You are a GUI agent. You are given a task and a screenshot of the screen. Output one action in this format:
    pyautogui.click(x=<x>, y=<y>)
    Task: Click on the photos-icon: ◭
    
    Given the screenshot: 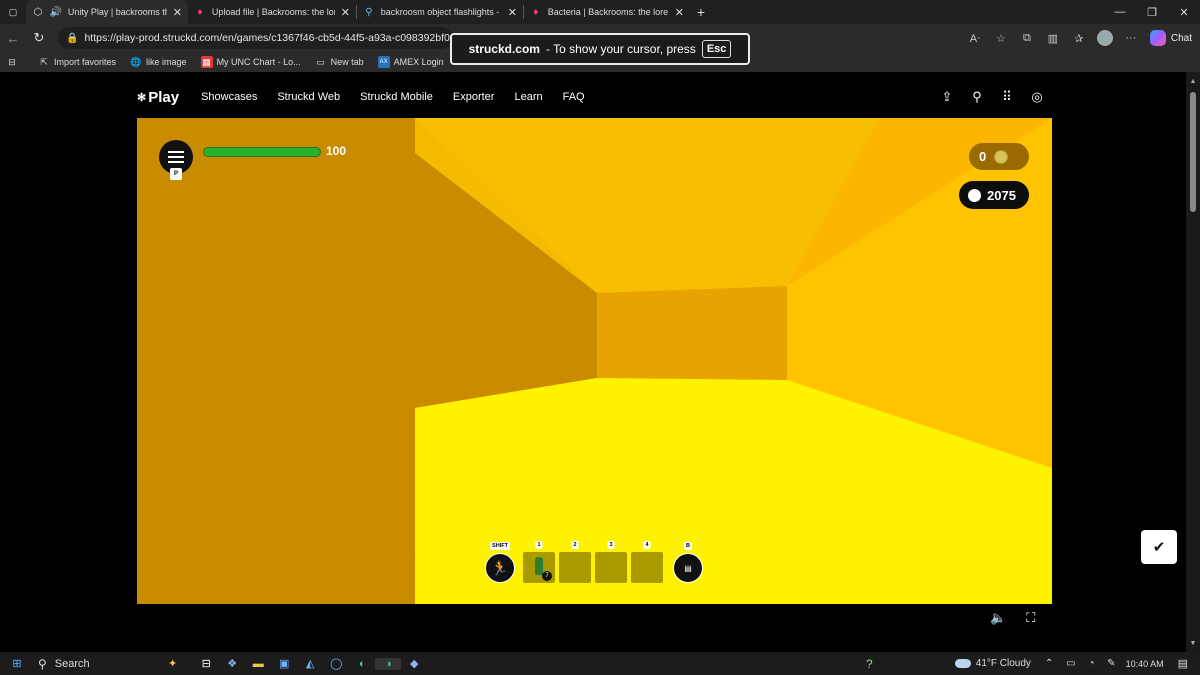 What is the action you would take?
    pyautogui.click(x=310, y=663)
    